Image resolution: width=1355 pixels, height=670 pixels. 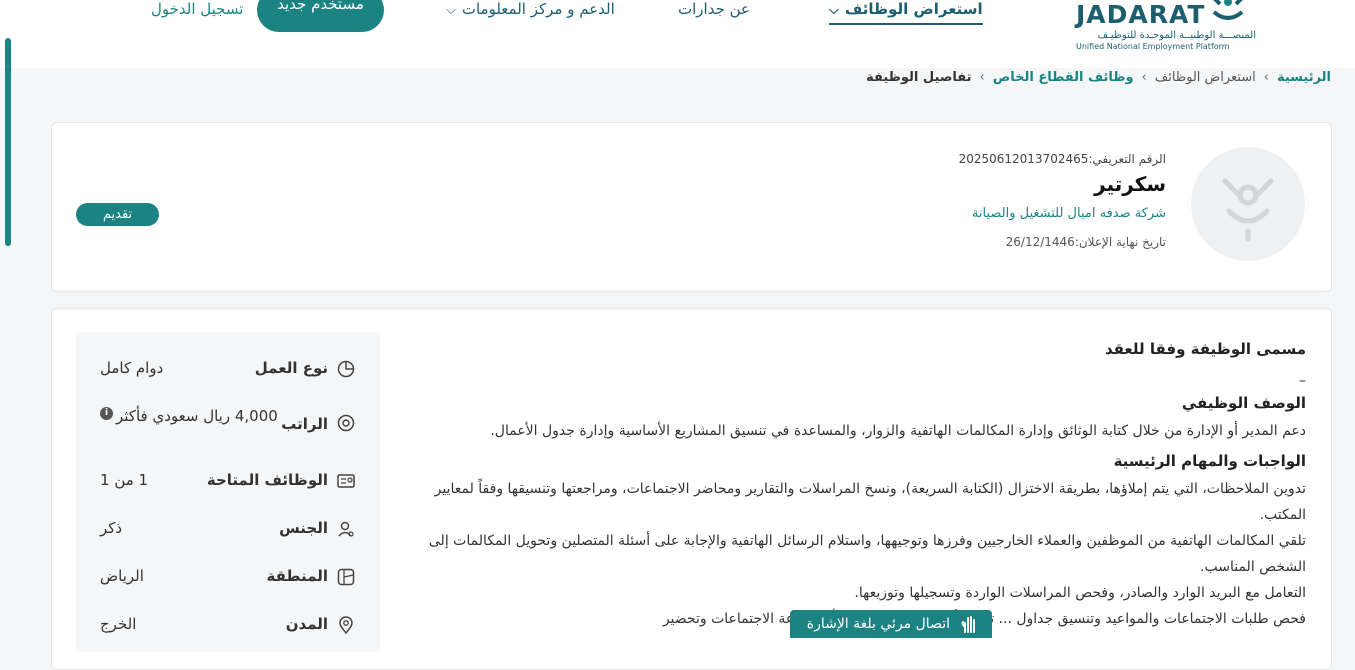 I want to click on attr-label: المدن, so click(x=306, y=624).